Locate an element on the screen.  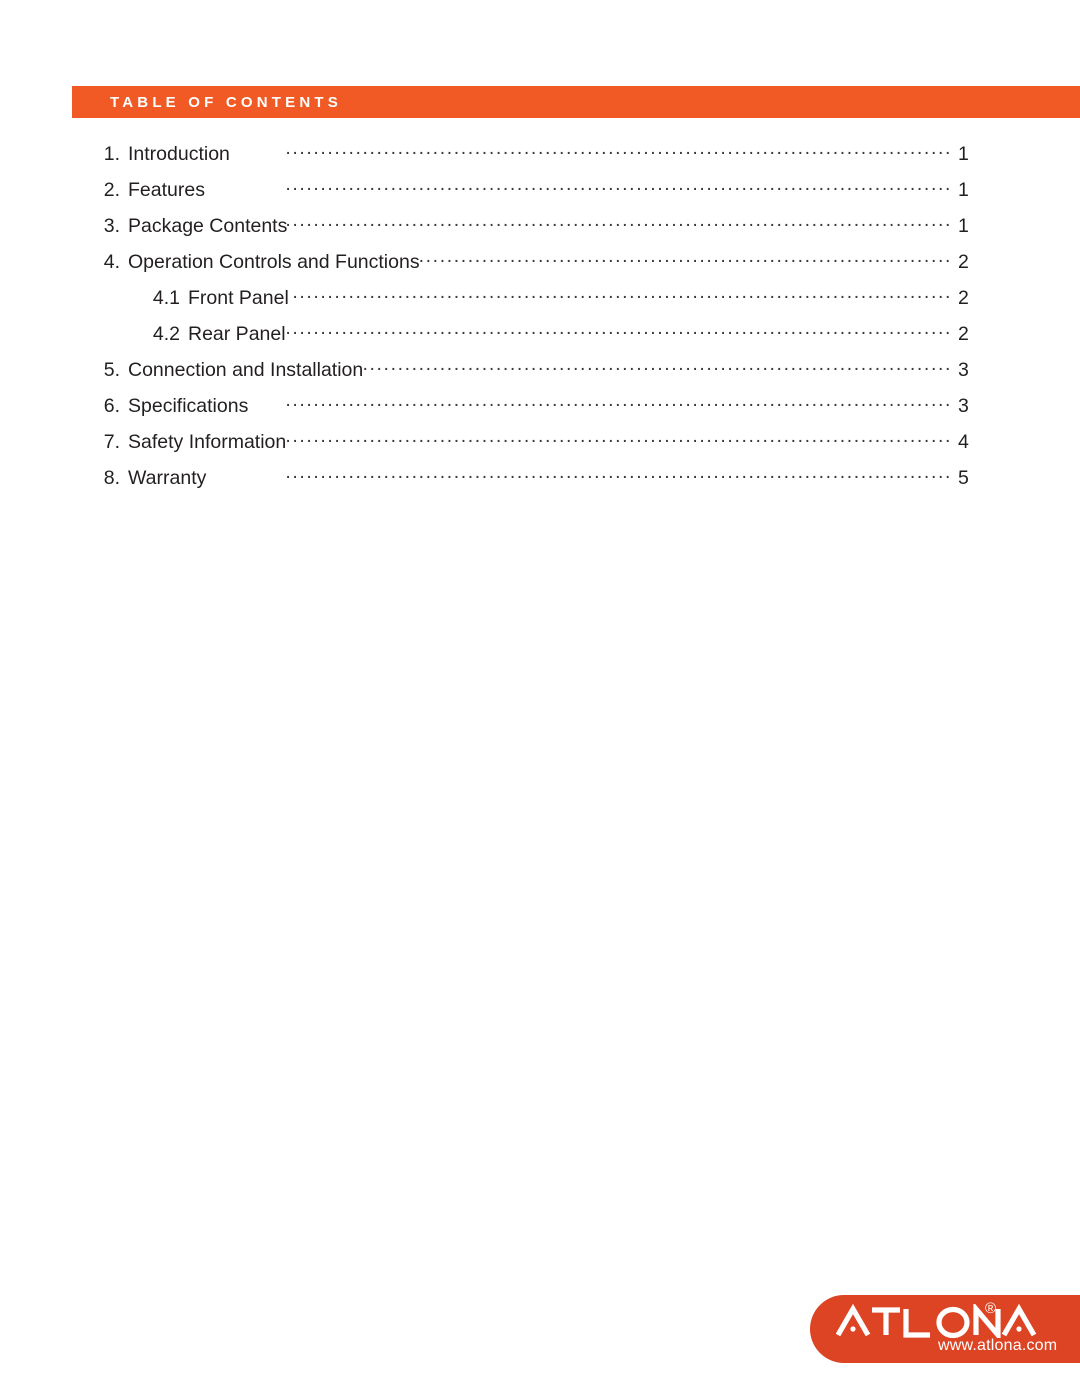
page-title: TABLE OF CONTENTS is located at coordinates (226, 102).